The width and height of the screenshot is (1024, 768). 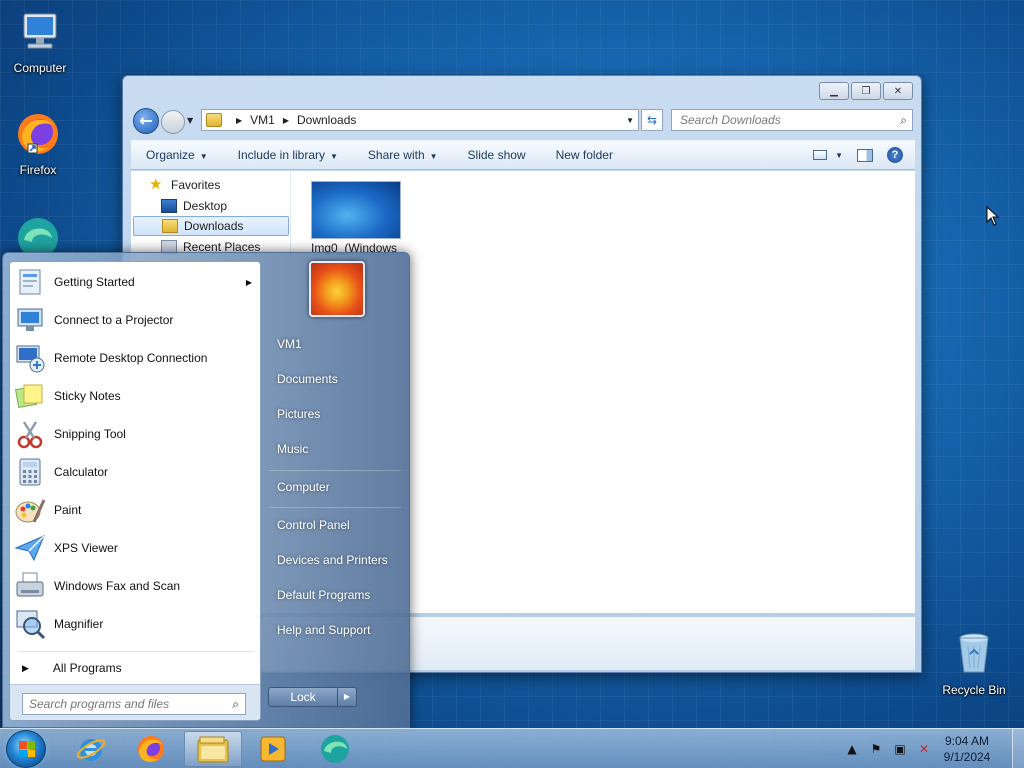 What do you see at coordinates (70, 668) in the screenshot?
I see `all-programs-button: ▶ All Programs` at bounding box center [70, 668].